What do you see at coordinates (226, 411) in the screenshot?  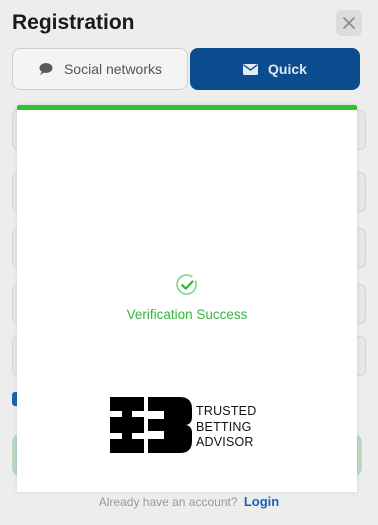 I see `logo-line-1: TRUSTED` at bounding box center [226, 411].